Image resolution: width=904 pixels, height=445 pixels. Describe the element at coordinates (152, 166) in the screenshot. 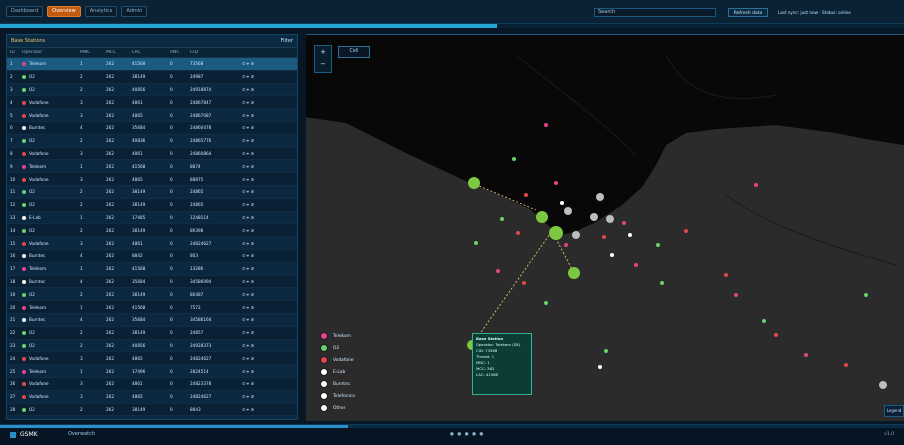

I see `table-row: 9Telekom12624156808874⊙ ⌖ ⊘` at that location.